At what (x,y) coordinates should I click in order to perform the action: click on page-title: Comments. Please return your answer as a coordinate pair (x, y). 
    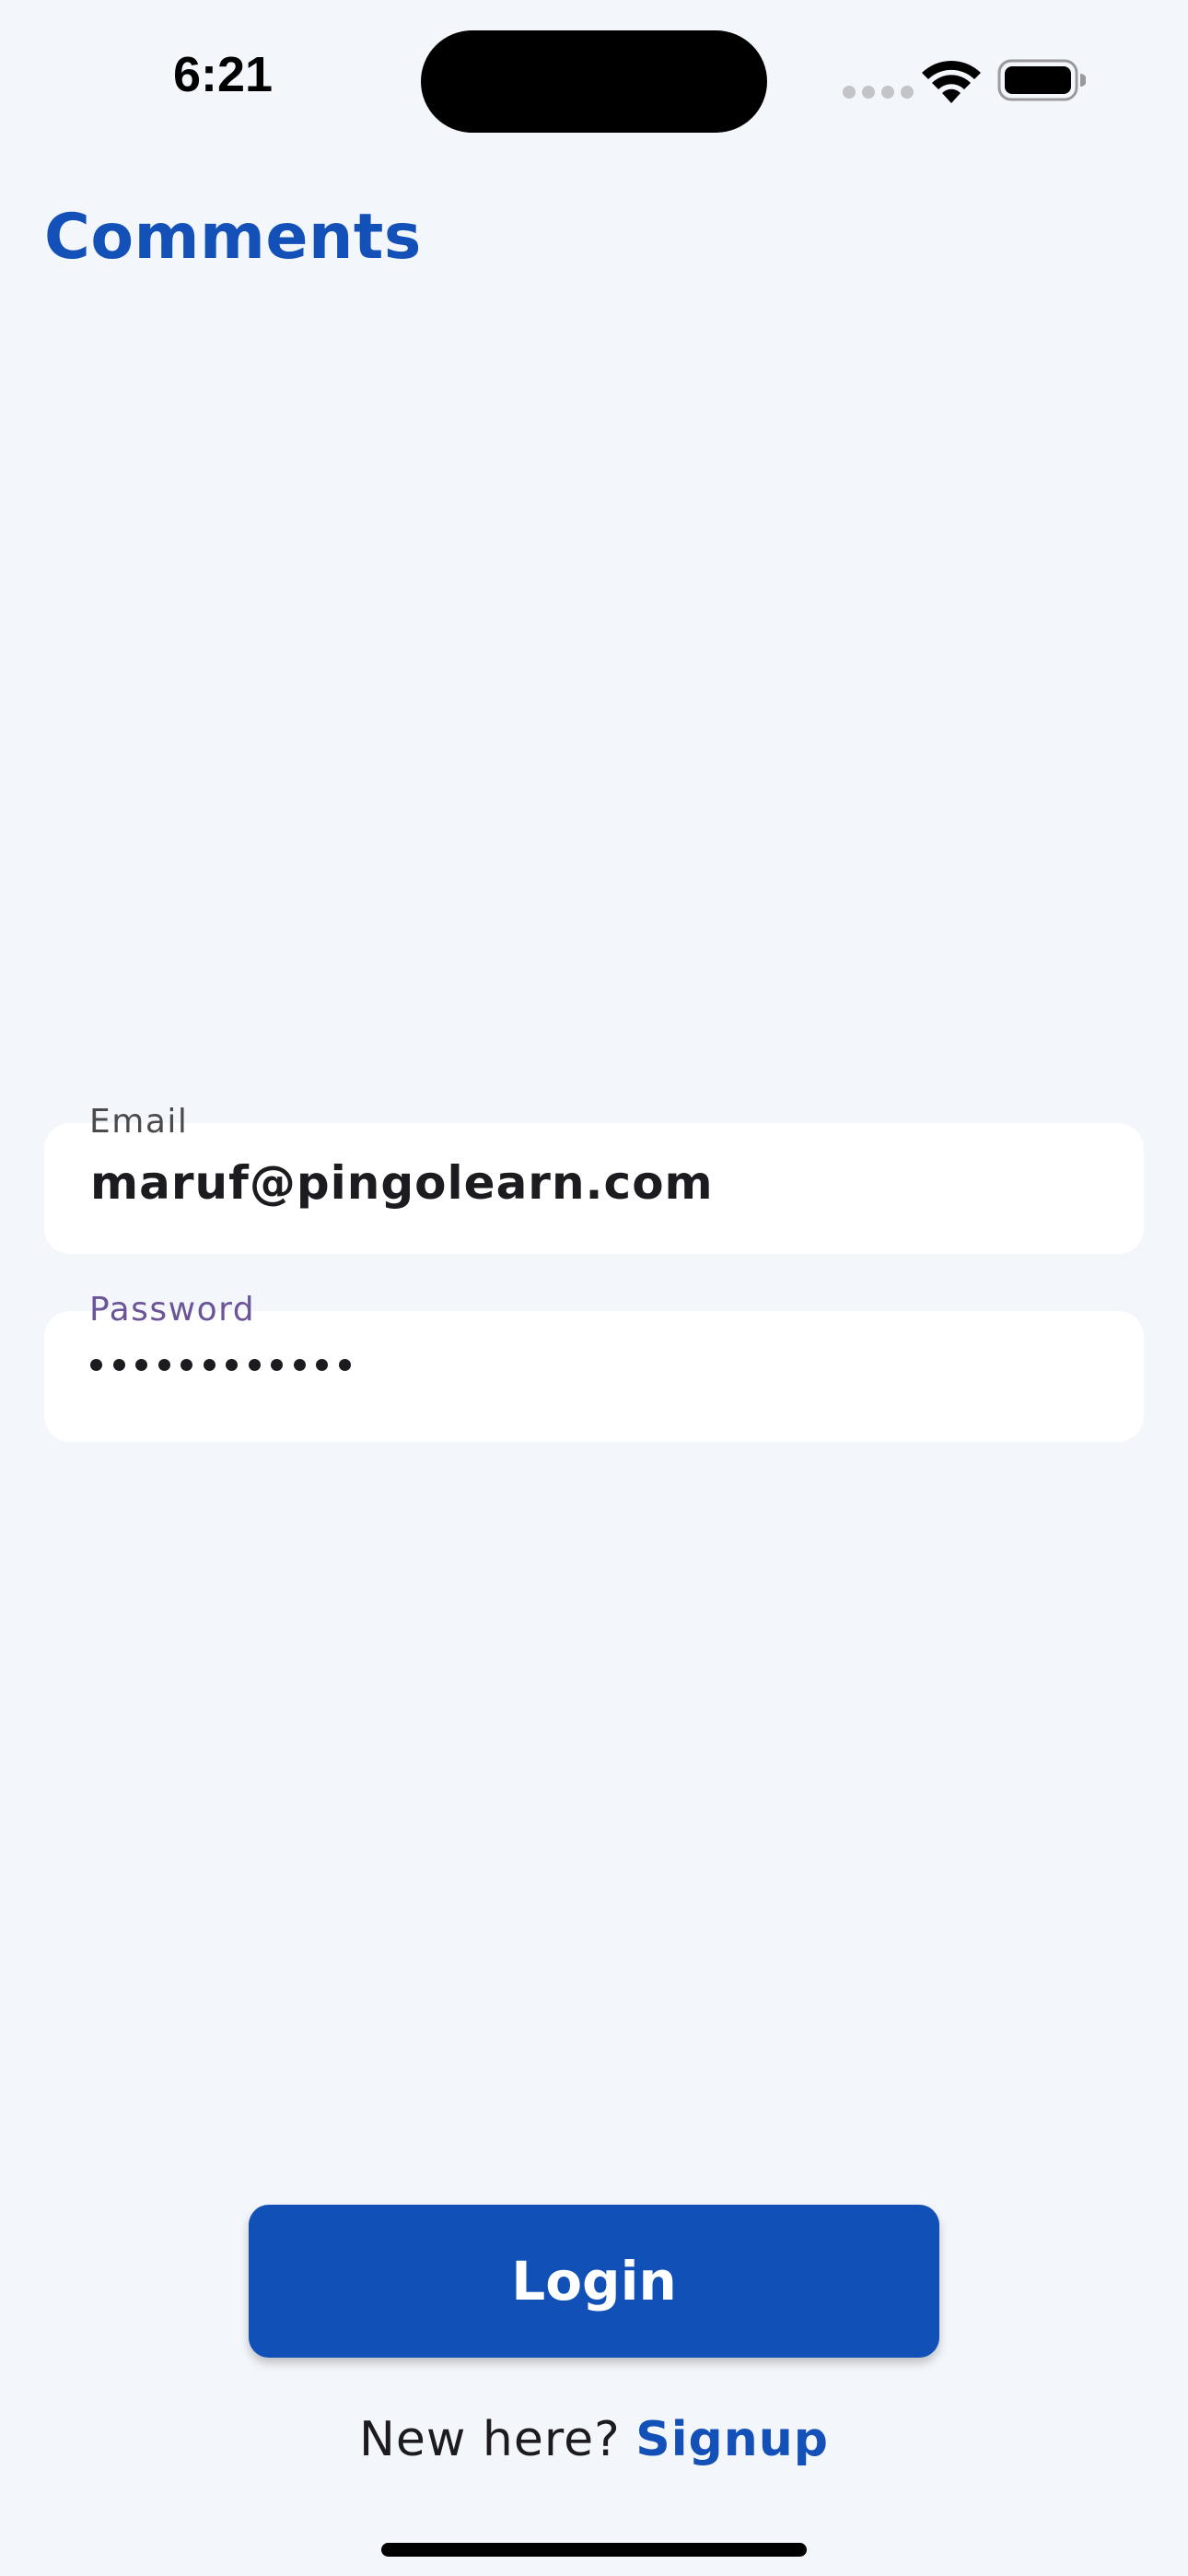
    Looking at the image, I should click on (233, 237).